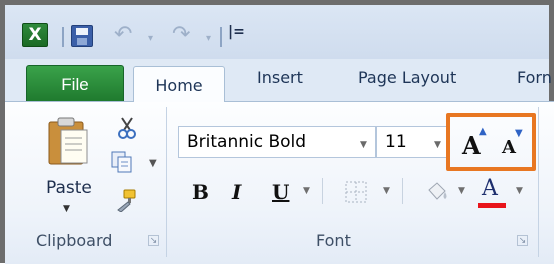 The image size is (554, 264). What do you see at coordinates (534, 84) in the screenshot?
I see `tab-formulas: Forn` at bounding box center [534, 84].